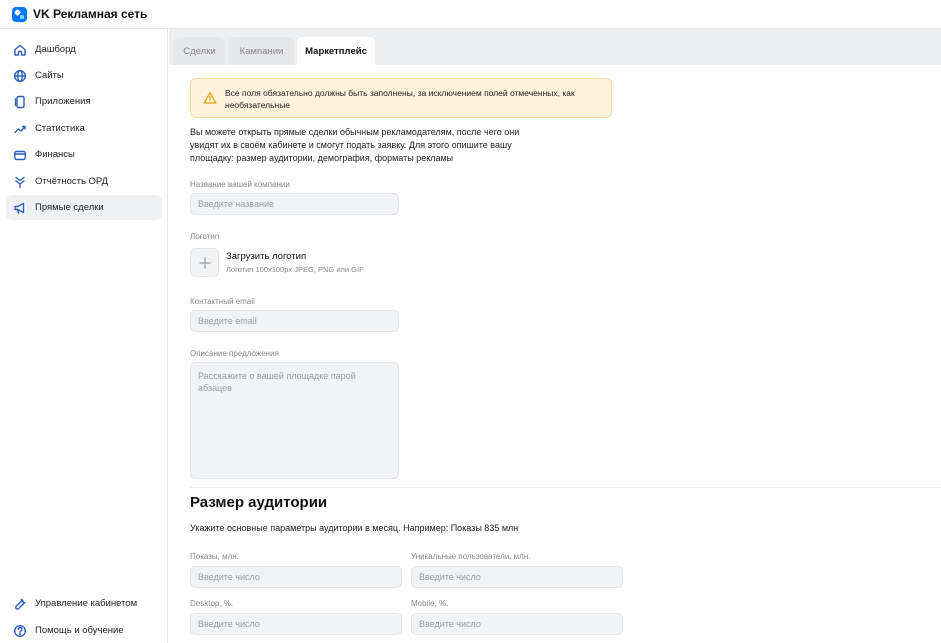  I want to click on desktop-share-input, so click(296, 624).